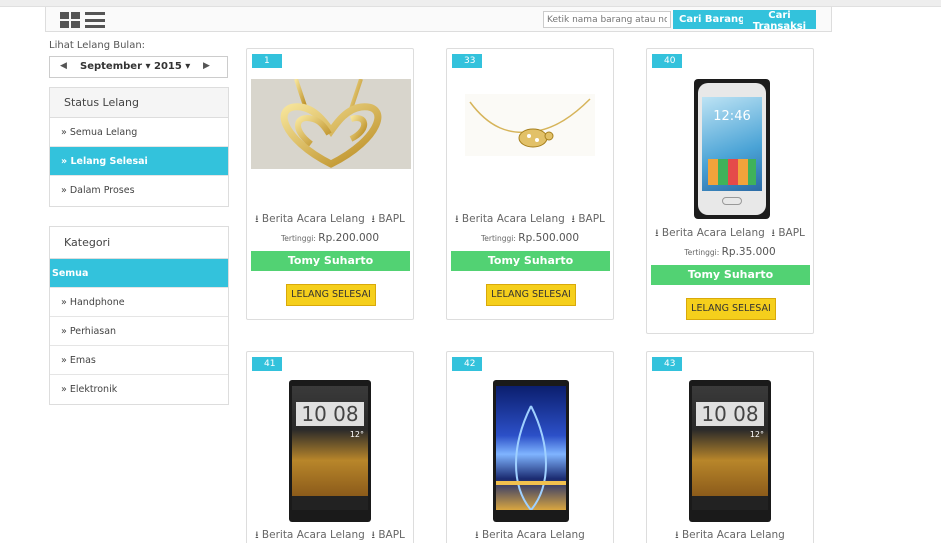 Image resolution: width=941 pixels, height=543 pixels. I want to click on harga-value: Rp.200.000, so click(349, 238).